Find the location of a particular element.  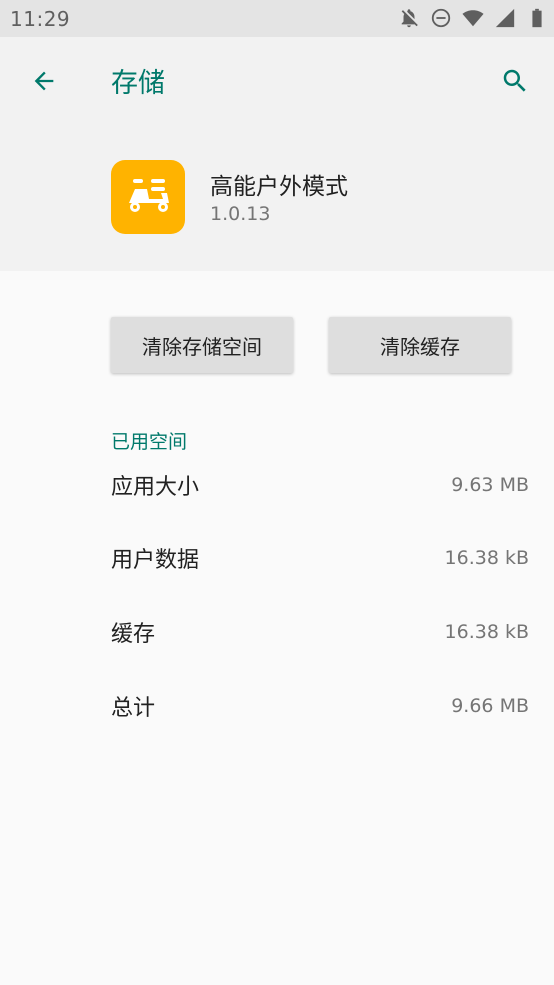

status-time: 11:29 is located at coordinates (40, 19).